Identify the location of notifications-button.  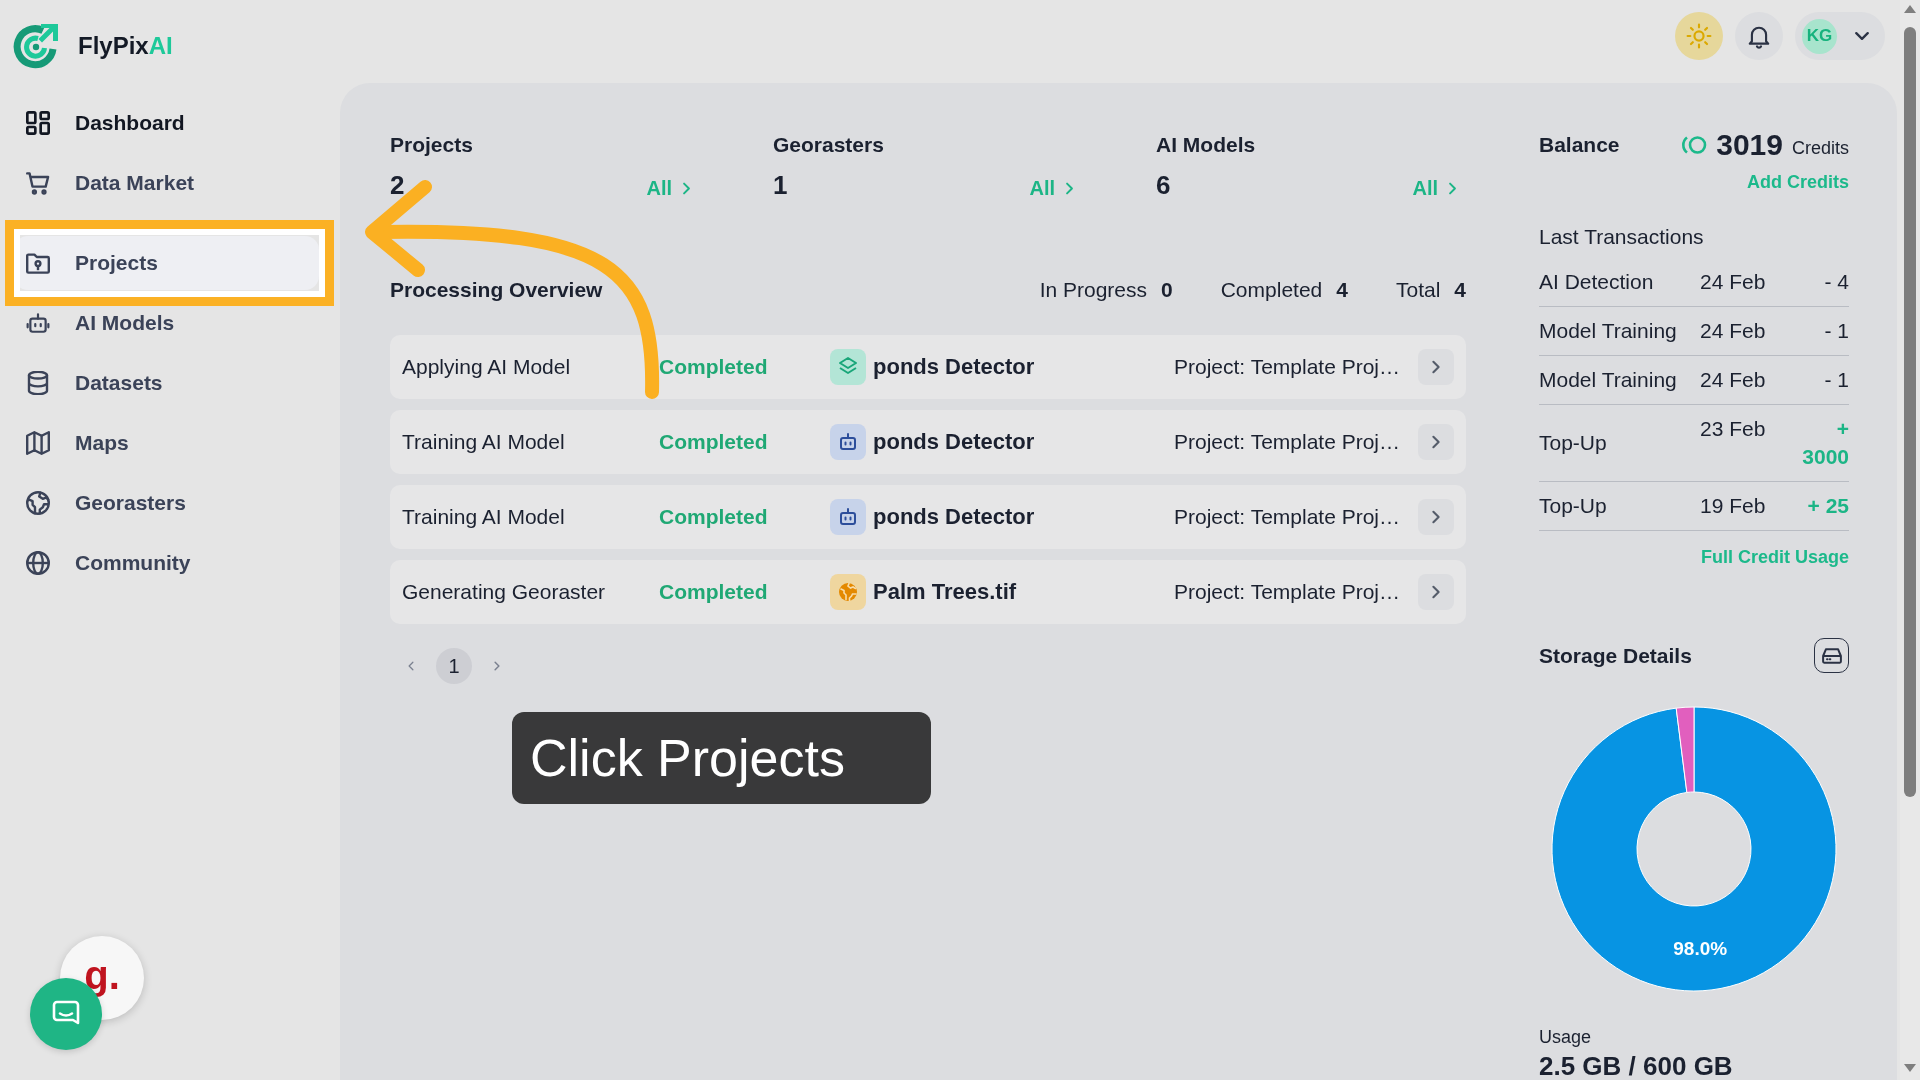
(1759, 36).